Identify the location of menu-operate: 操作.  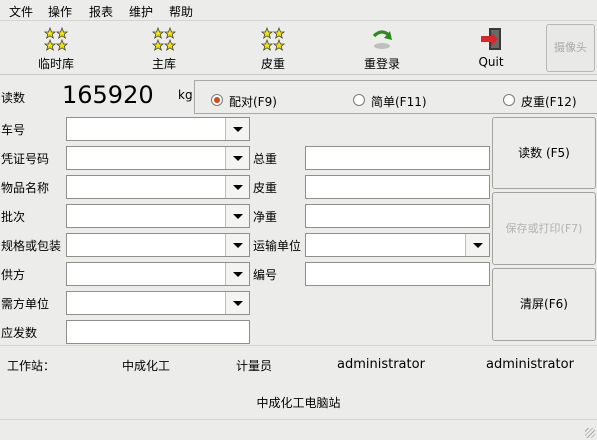
(60, 11).